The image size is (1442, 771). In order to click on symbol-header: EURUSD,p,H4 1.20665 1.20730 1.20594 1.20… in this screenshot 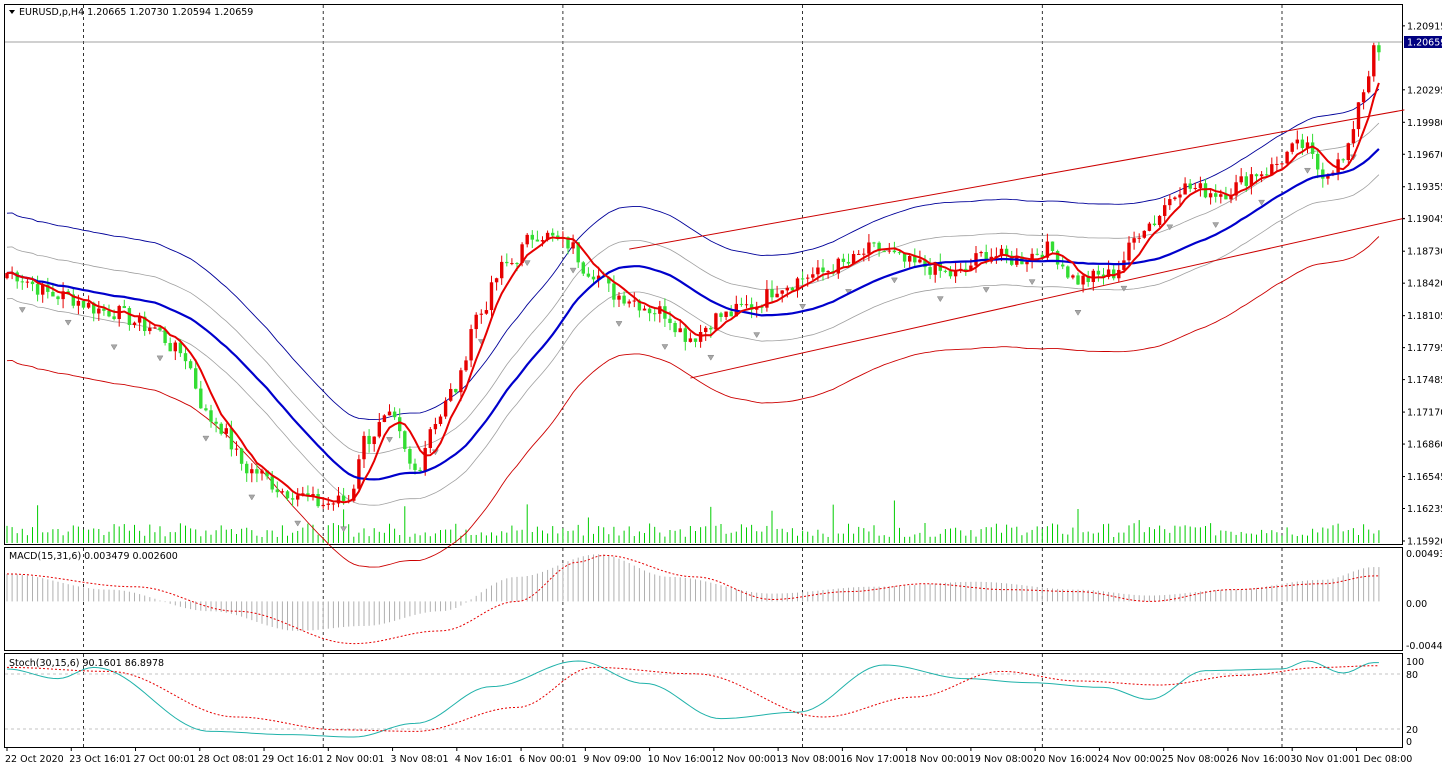, I will do `click(131, 12)`.